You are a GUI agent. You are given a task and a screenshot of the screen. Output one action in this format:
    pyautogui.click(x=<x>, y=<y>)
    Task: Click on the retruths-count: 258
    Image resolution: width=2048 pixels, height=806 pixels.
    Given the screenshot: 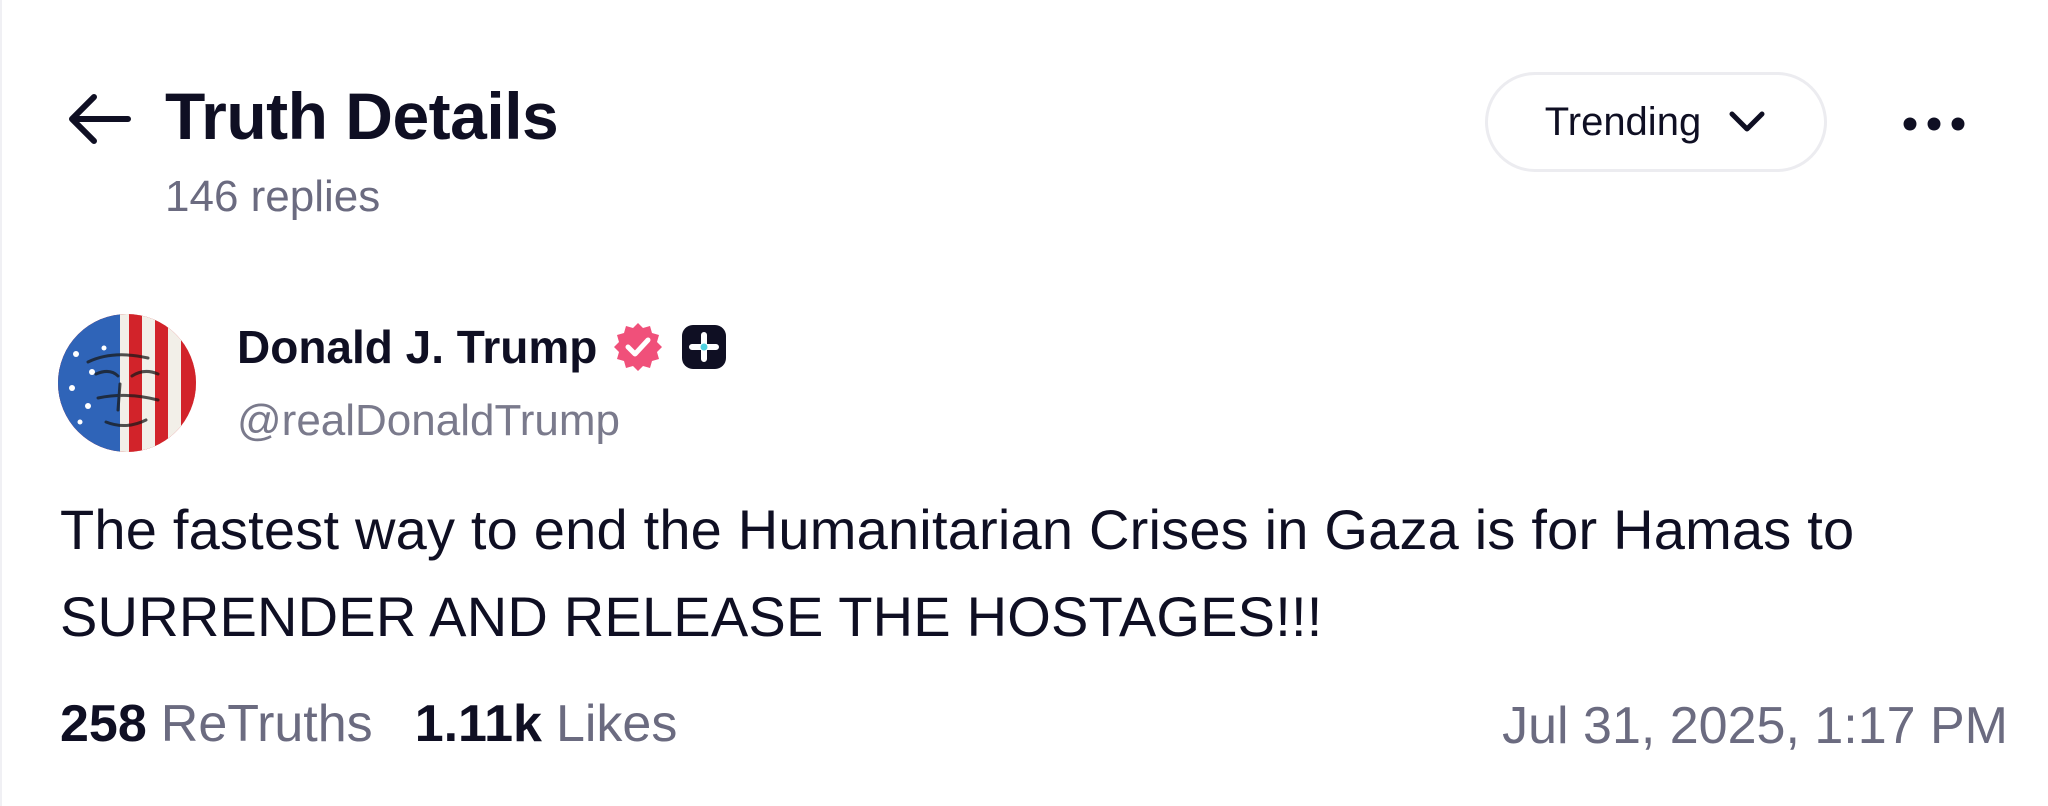 What is the action you would take?
    pyautogui.click(x=103, y=724)
    